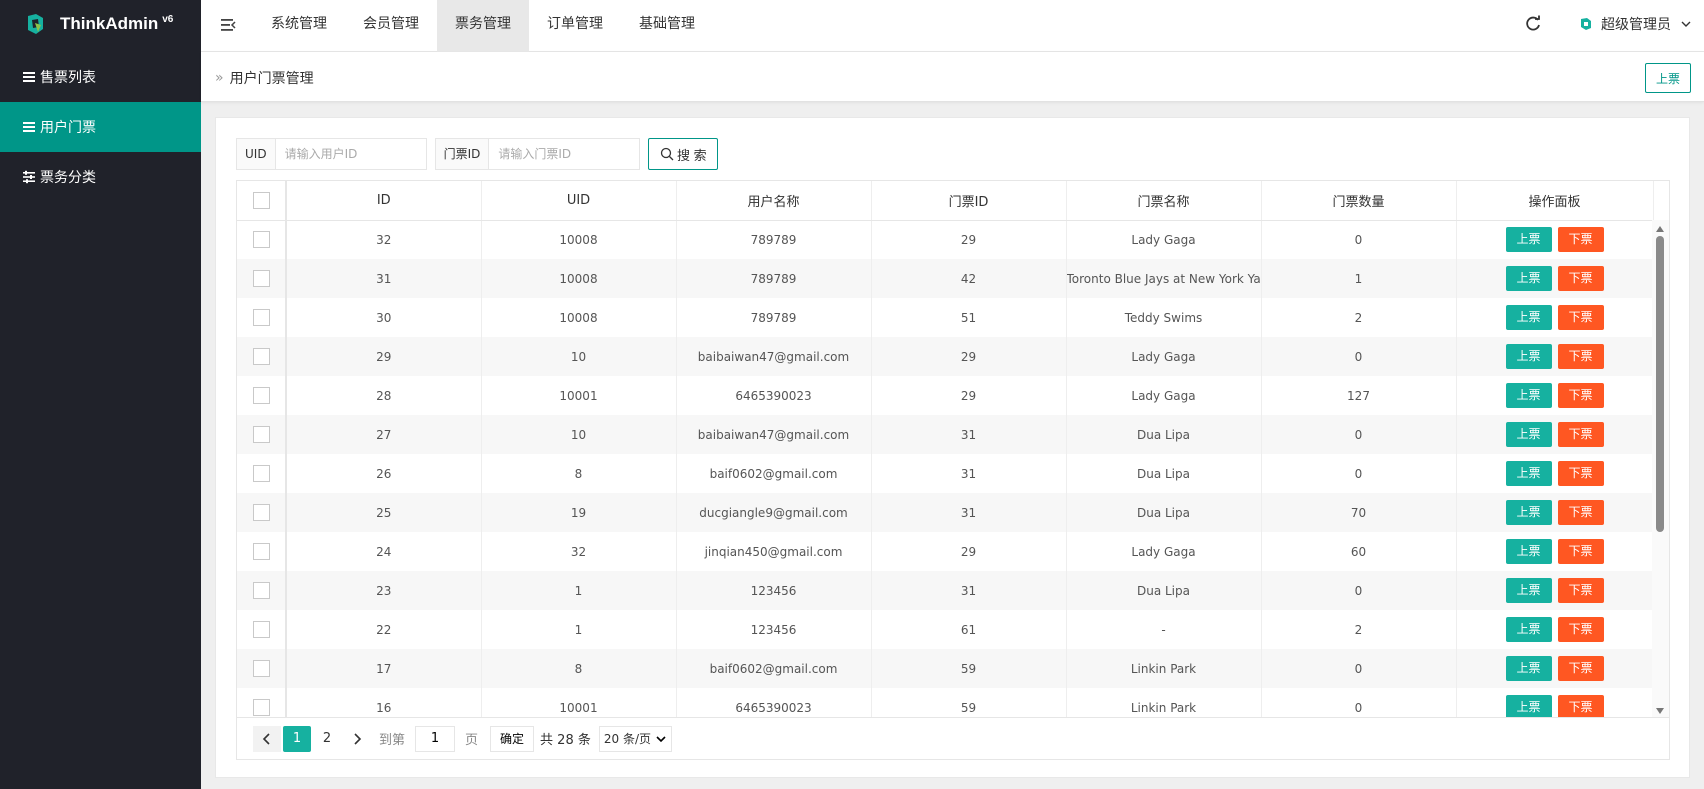 The height and width of the screenshot is (789, 1704). What do you see at coordinates (774, 473) in the screenshot?
I see `cell-username: baif0602@gmail.com` at bounding box center [774, 473].